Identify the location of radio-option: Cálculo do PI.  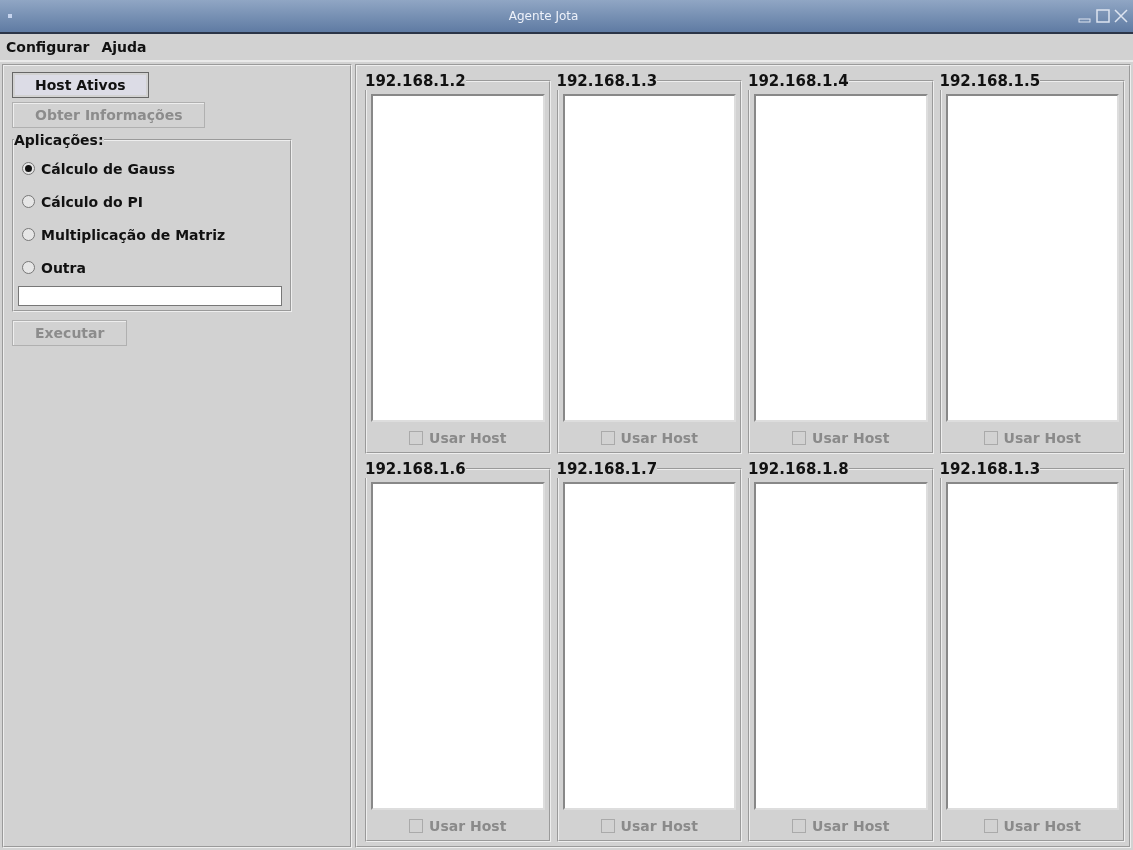
(152, 201).